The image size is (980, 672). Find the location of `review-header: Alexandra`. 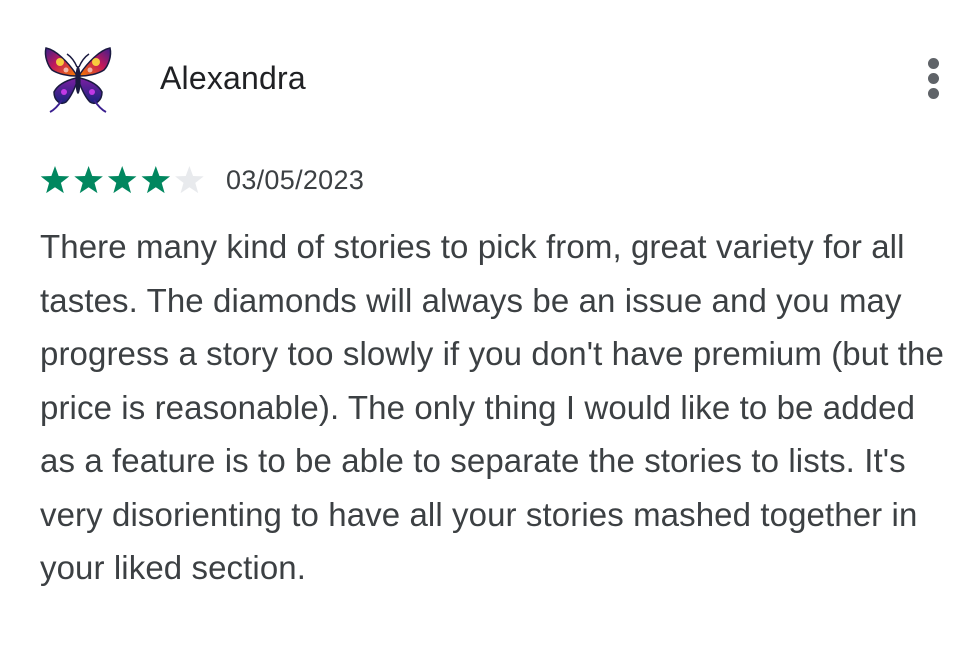

review-header: Alexandra is located at coordinates (495, 78).